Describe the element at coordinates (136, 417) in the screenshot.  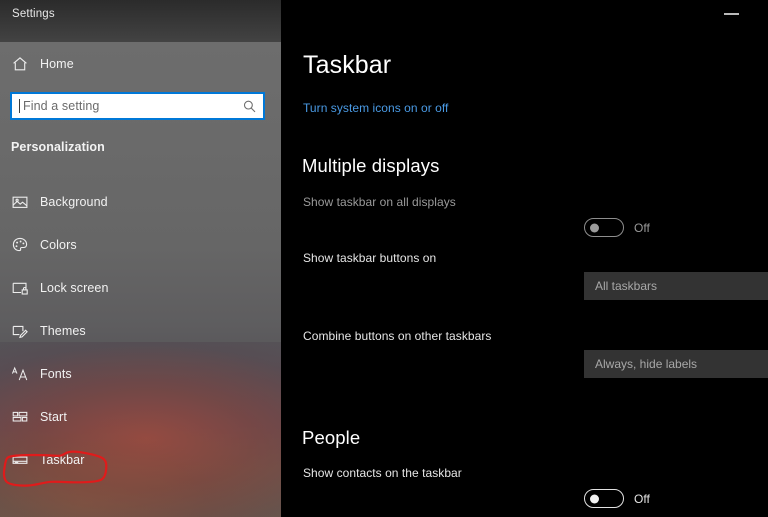
I see `sidebar-item-start: Start` at that location.